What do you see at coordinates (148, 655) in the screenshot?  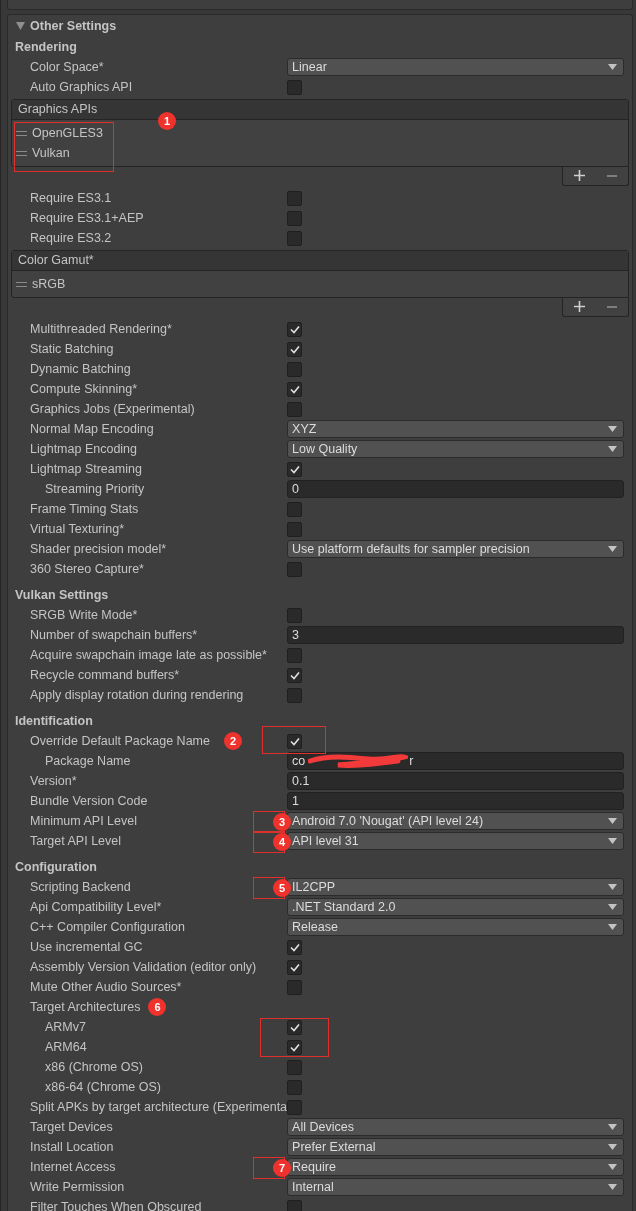 I see `setting-label: Acquire swapchain image late as possible*` at bounding box center [148, 655].